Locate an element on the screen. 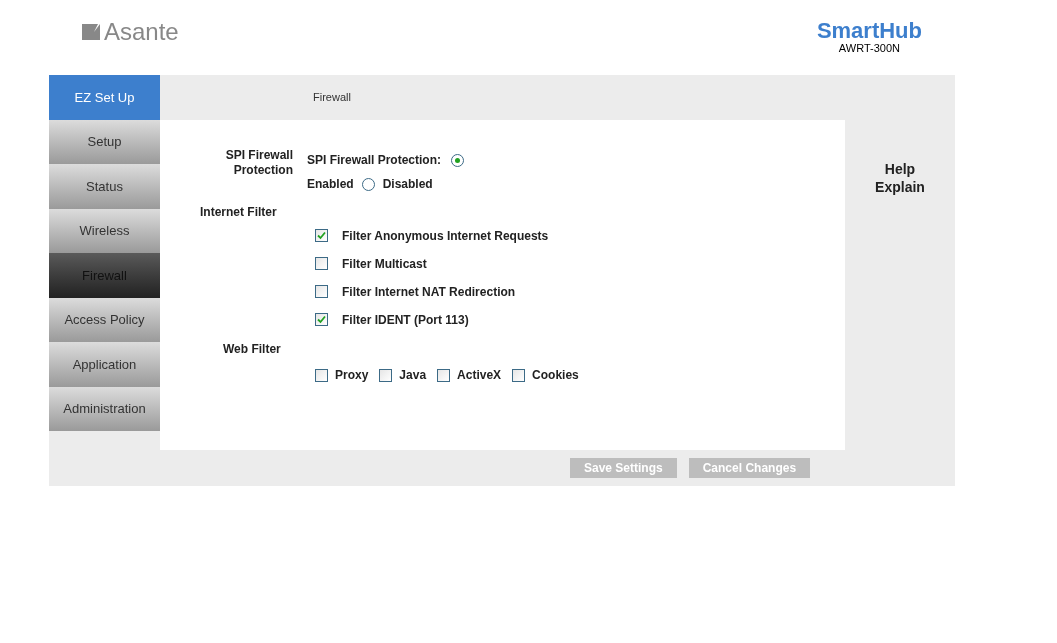  nav-item: Application is located at coordinates (104, 364).